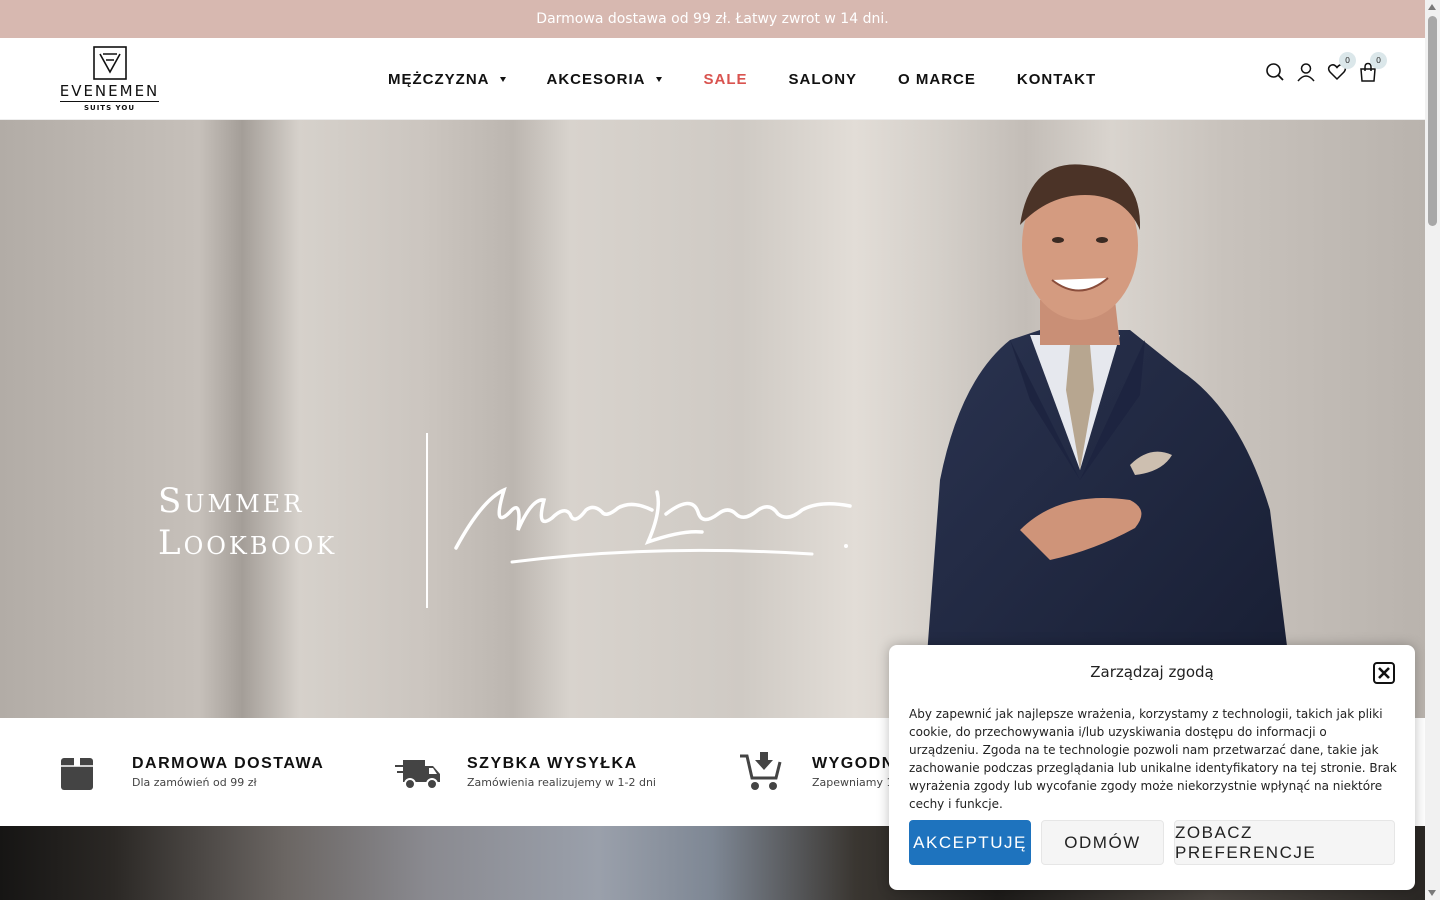 Image resolution: width=1440 pixels, height=900 pixels. I want to click on feature-text: DARMOWA DOSTAWA Dla zamówień od 99 zł, so click(228, 772).